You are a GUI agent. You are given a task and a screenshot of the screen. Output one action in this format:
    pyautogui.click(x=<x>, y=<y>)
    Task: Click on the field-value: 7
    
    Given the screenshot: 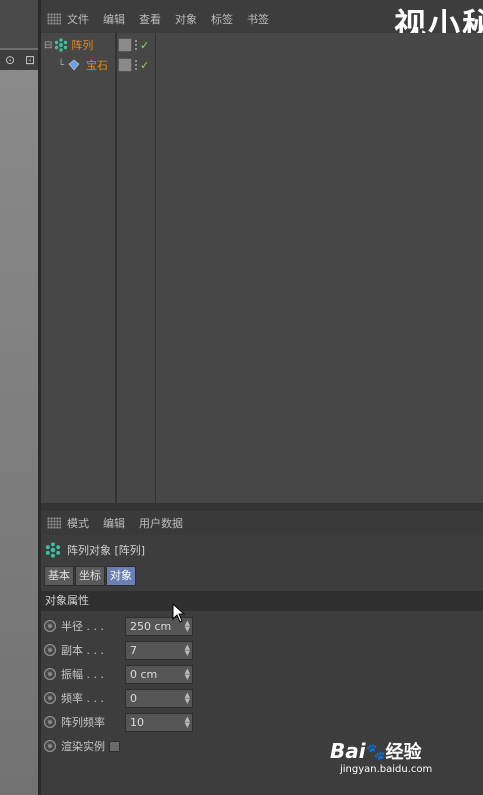 What is the action you would take?
    pyautogui.click(x=133, y=650)
    